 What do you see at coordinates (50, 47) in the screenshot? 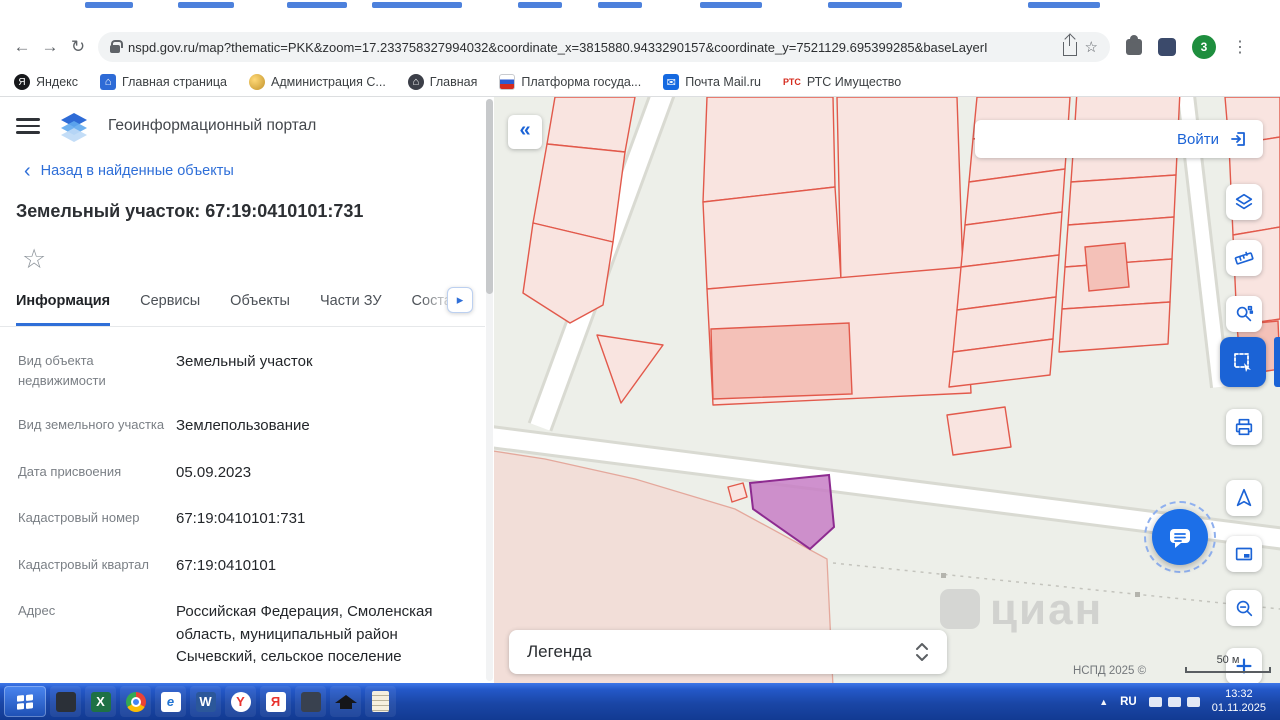
I see `forward-button: →` at bounding box center [50, 47].